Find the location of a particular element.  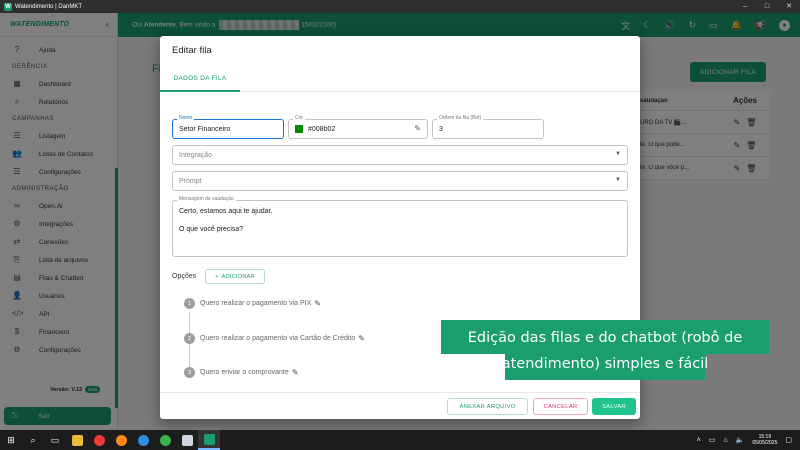

save-button: SALVAR is located at coordinates (614, 406).